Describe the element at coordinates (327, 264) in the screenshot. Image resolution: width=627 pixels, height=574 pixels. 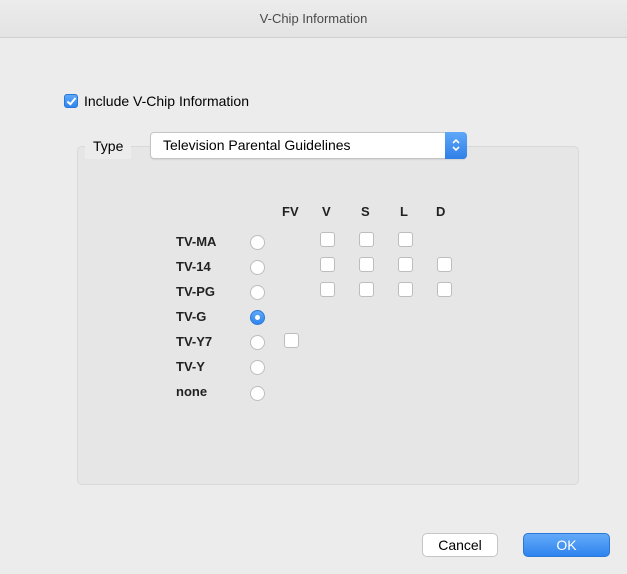
I see `checkbox-tv-14-v` at that location.